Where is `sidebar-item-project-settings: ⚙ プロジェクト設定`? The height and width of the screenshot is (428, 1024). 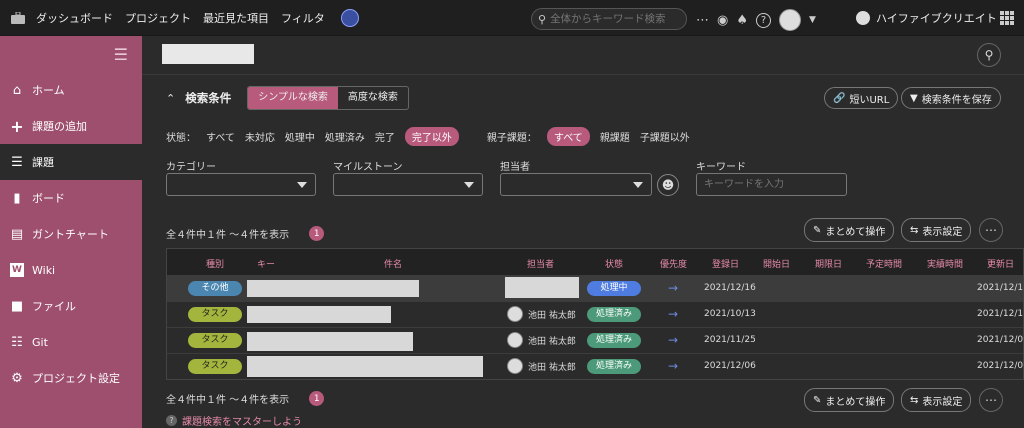 sidebar-item-project-settings: ⚙ プロジェクト設定 is located at coordinates (71, 378).